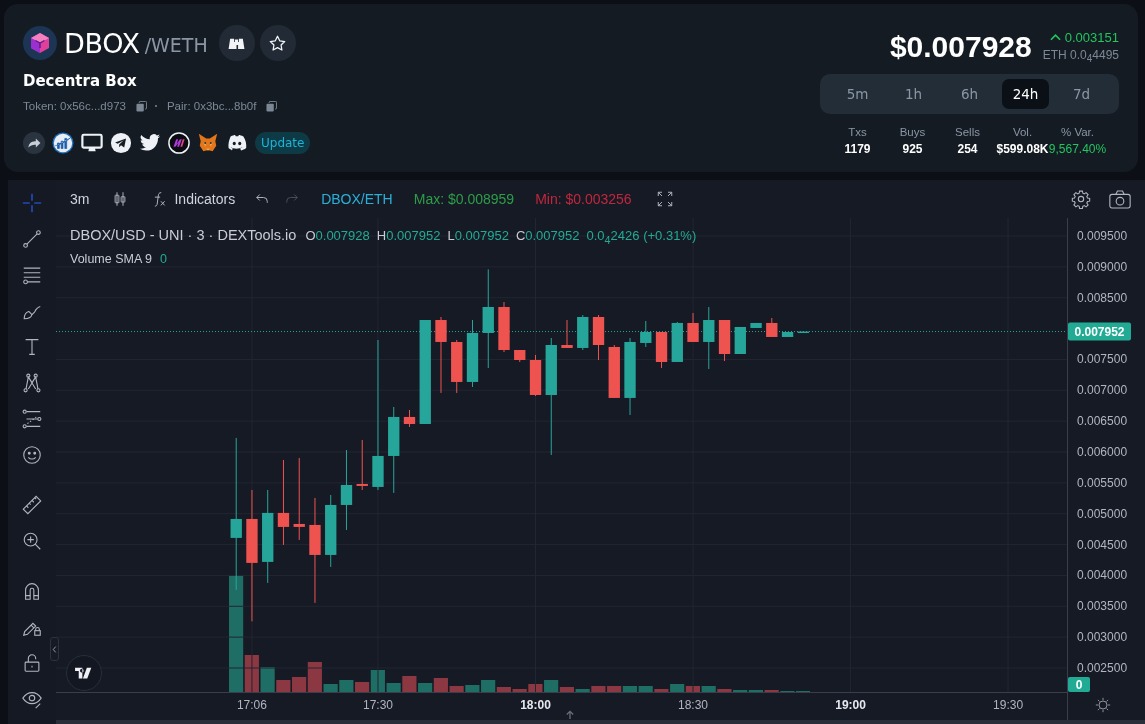 This screenshot has width=1145, height=724. Describe the element at coordinates (208, 143) in the screenshot. I see `fox-icon` at that location.